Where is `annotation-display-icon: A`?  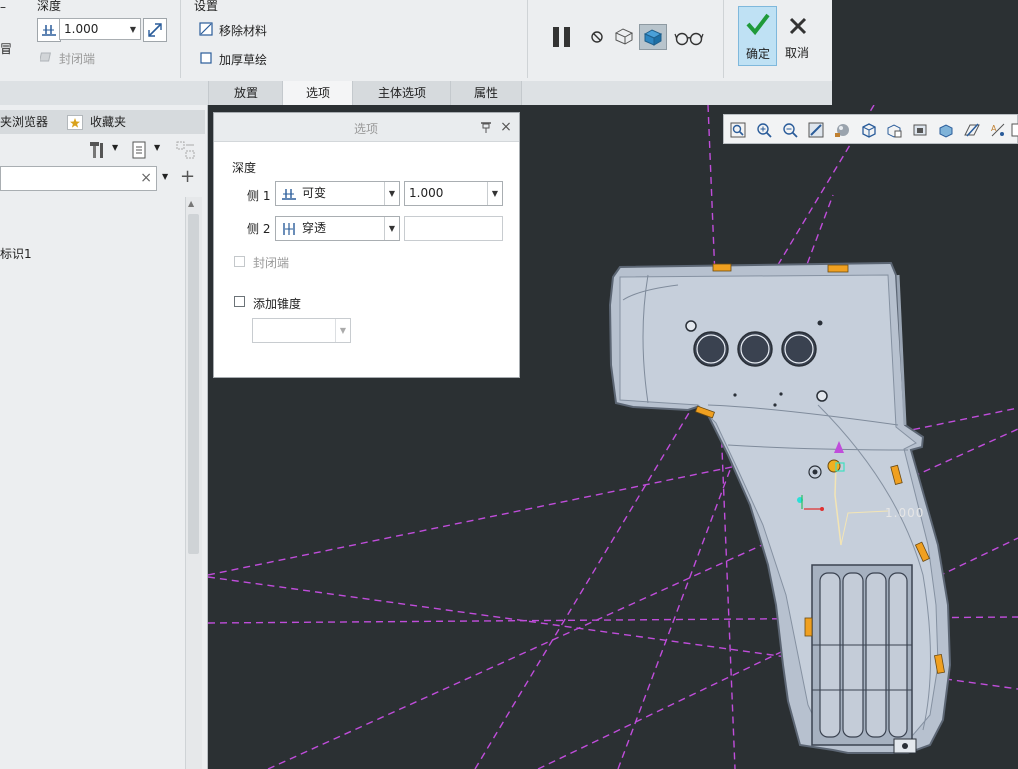 annotation-display-icon: A is located at coordinates (998, 130).